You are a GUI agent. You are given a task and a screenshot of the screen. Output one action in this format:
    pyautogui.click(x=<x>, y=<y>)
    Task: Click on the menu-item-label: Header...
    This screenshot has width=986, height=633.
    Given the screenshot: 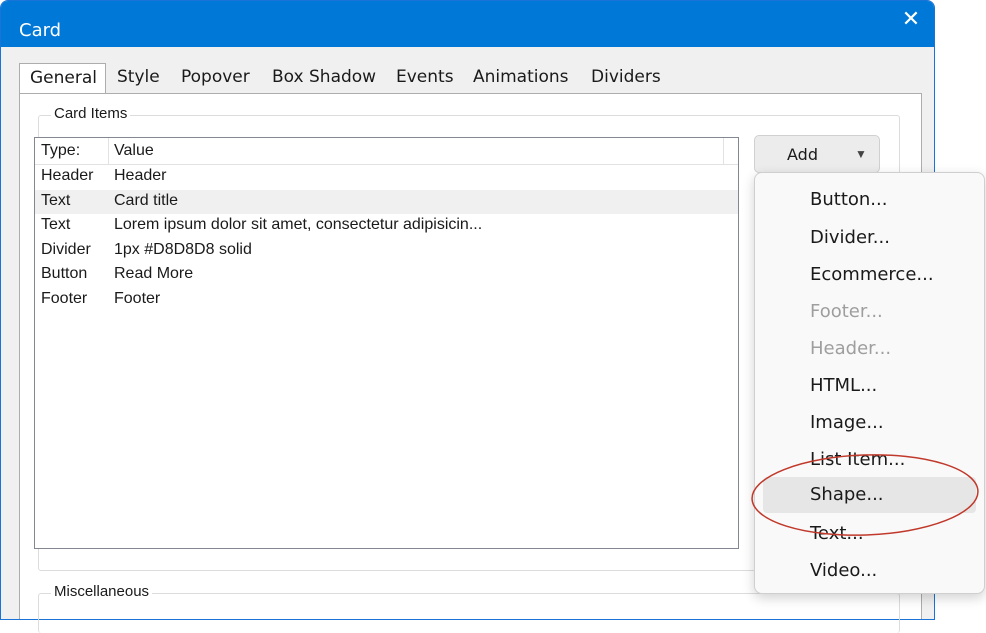 What is the action you would take?
    pyautogui.click(x=851, y=348)
    